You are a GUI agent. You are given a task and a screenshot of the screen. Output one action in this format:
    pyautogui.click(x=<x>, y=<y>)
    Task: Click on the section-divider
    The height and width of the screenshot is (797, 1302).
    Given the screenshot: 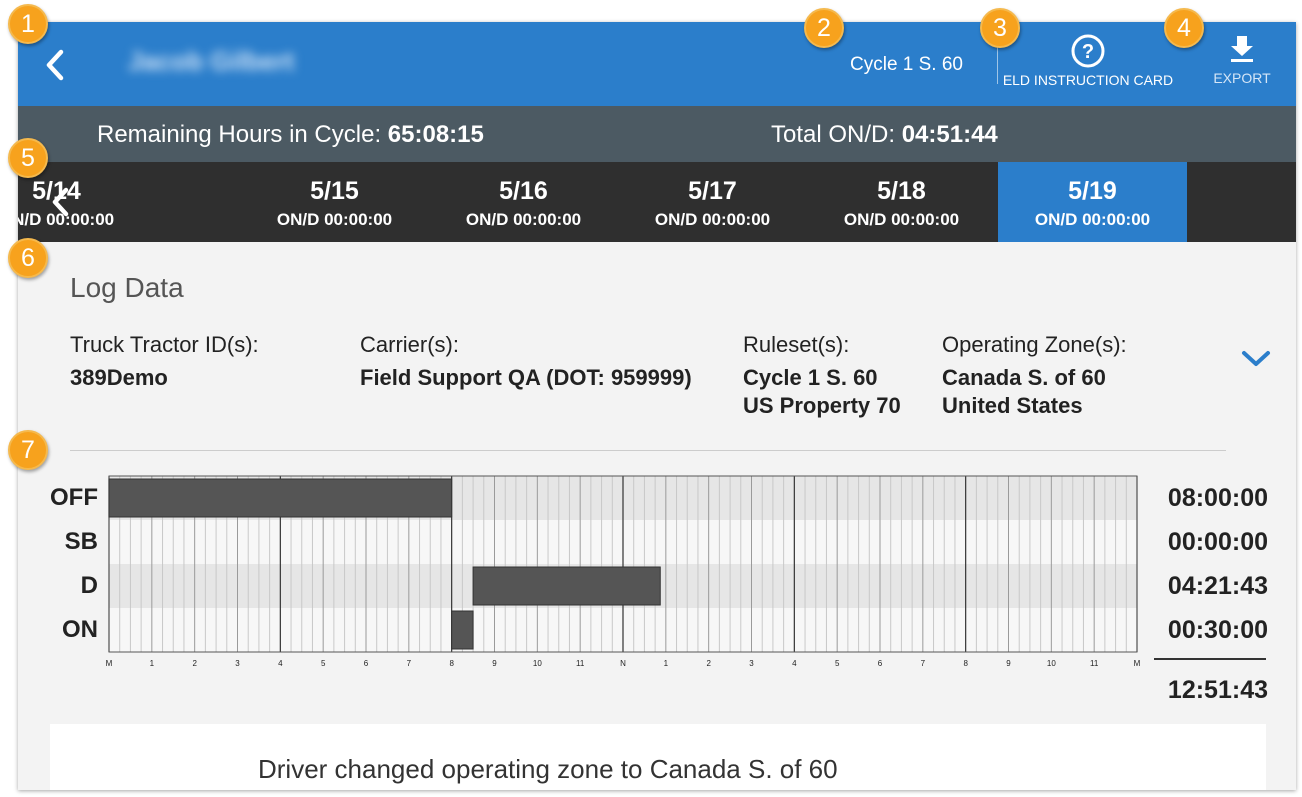 What is the action you would take?
    pyautogui.click(x=648, y=450)
    